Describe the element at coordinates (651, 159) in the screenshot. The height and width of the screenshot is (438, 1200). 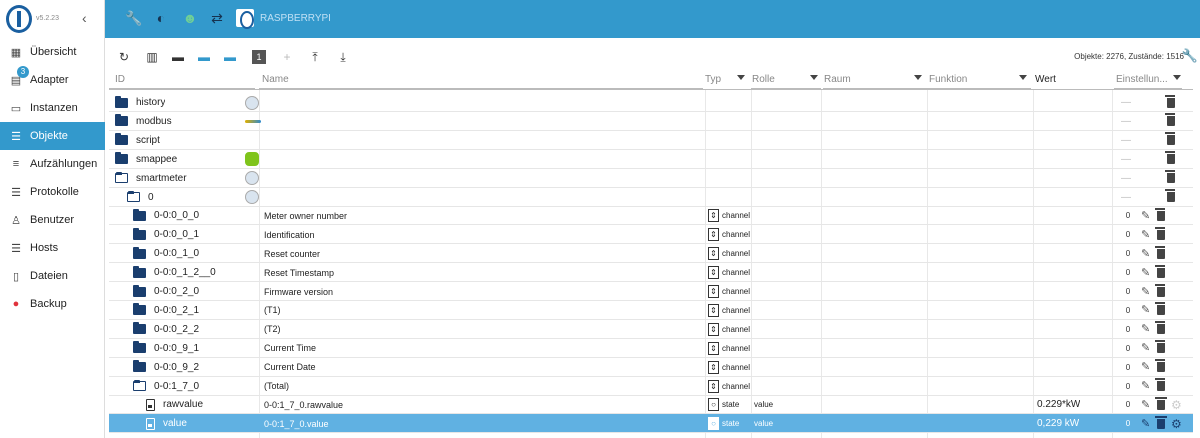
I see `table-row: smappee —` at that location.